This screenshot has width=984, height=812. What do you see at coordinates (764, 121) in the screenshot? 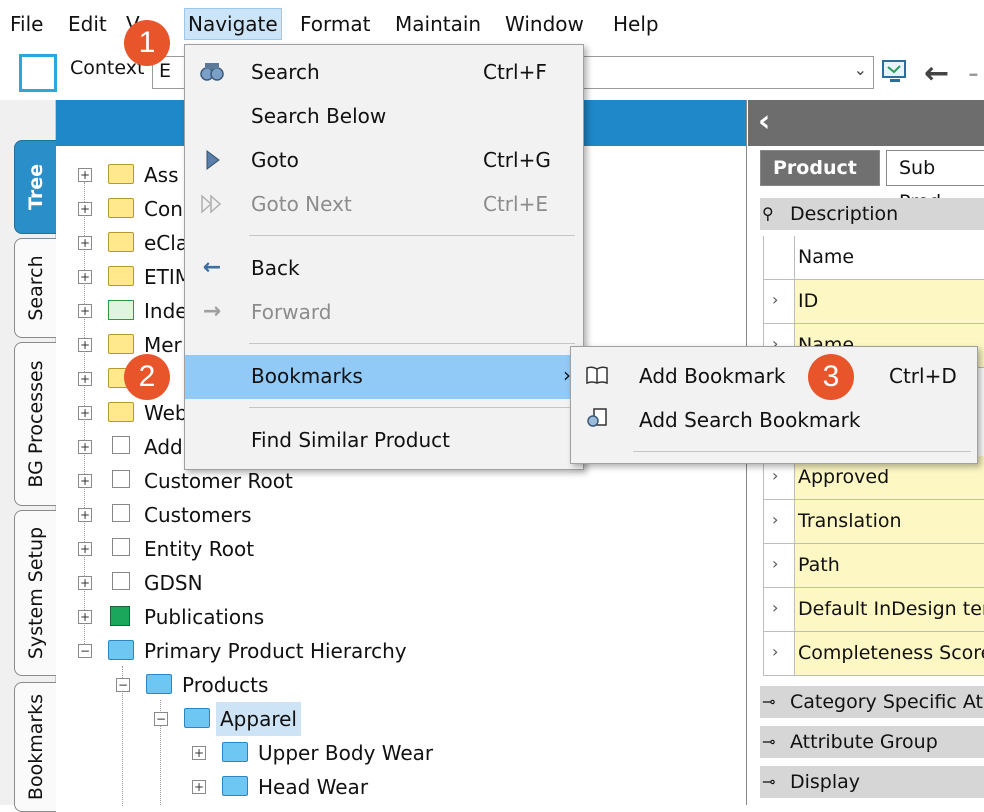
I see `collapse-panel-icon: ‹` at bounding box center [764, 121].